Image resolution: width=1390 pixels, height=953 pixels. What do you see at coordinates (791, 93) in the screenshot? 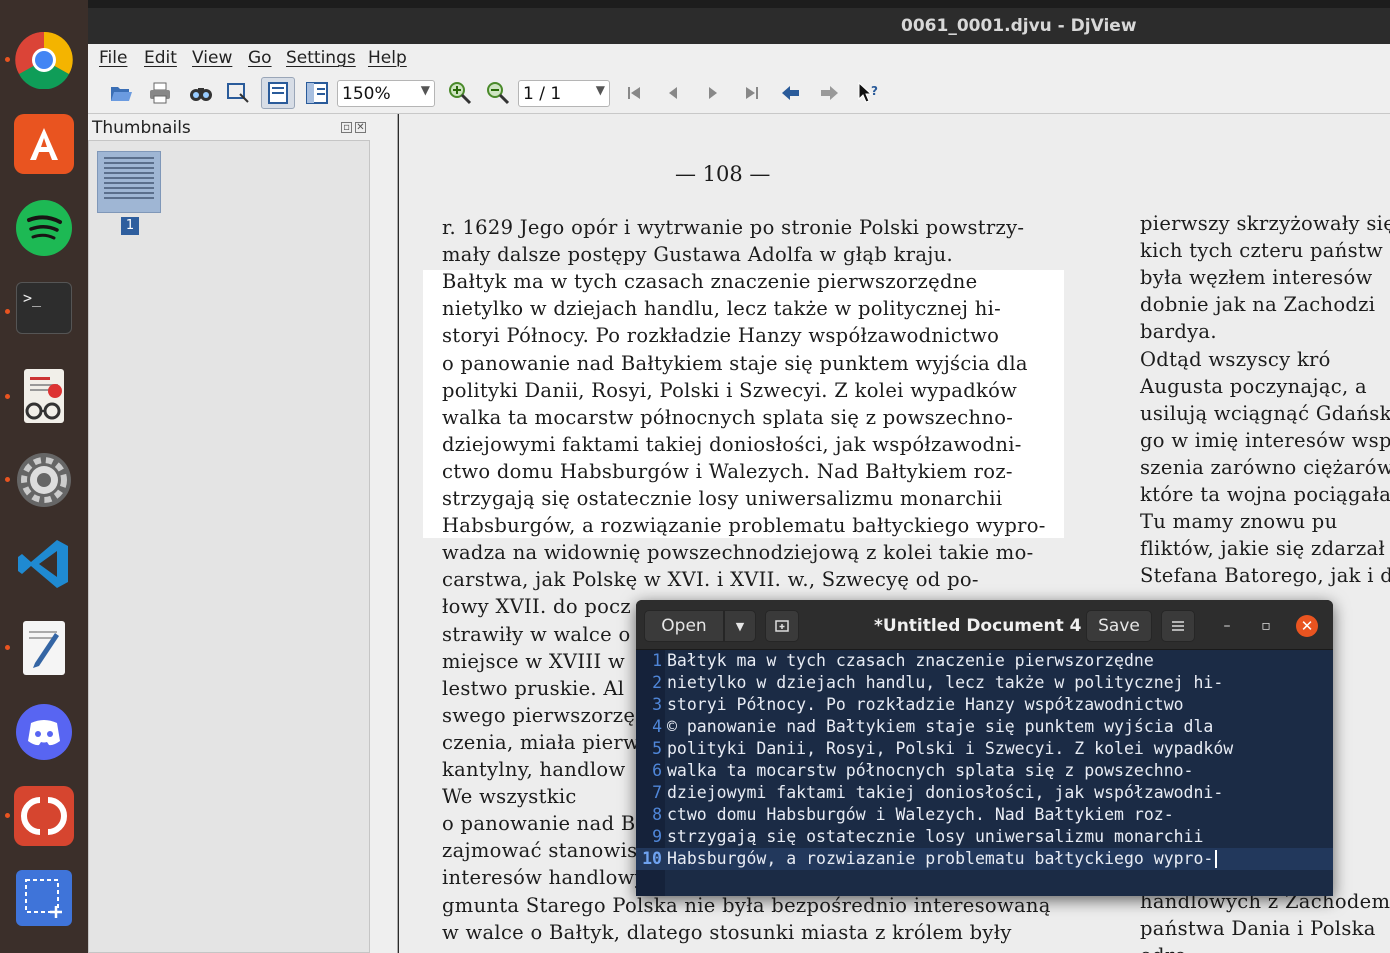
I see `back-icon` at bounding box center [791, 93].